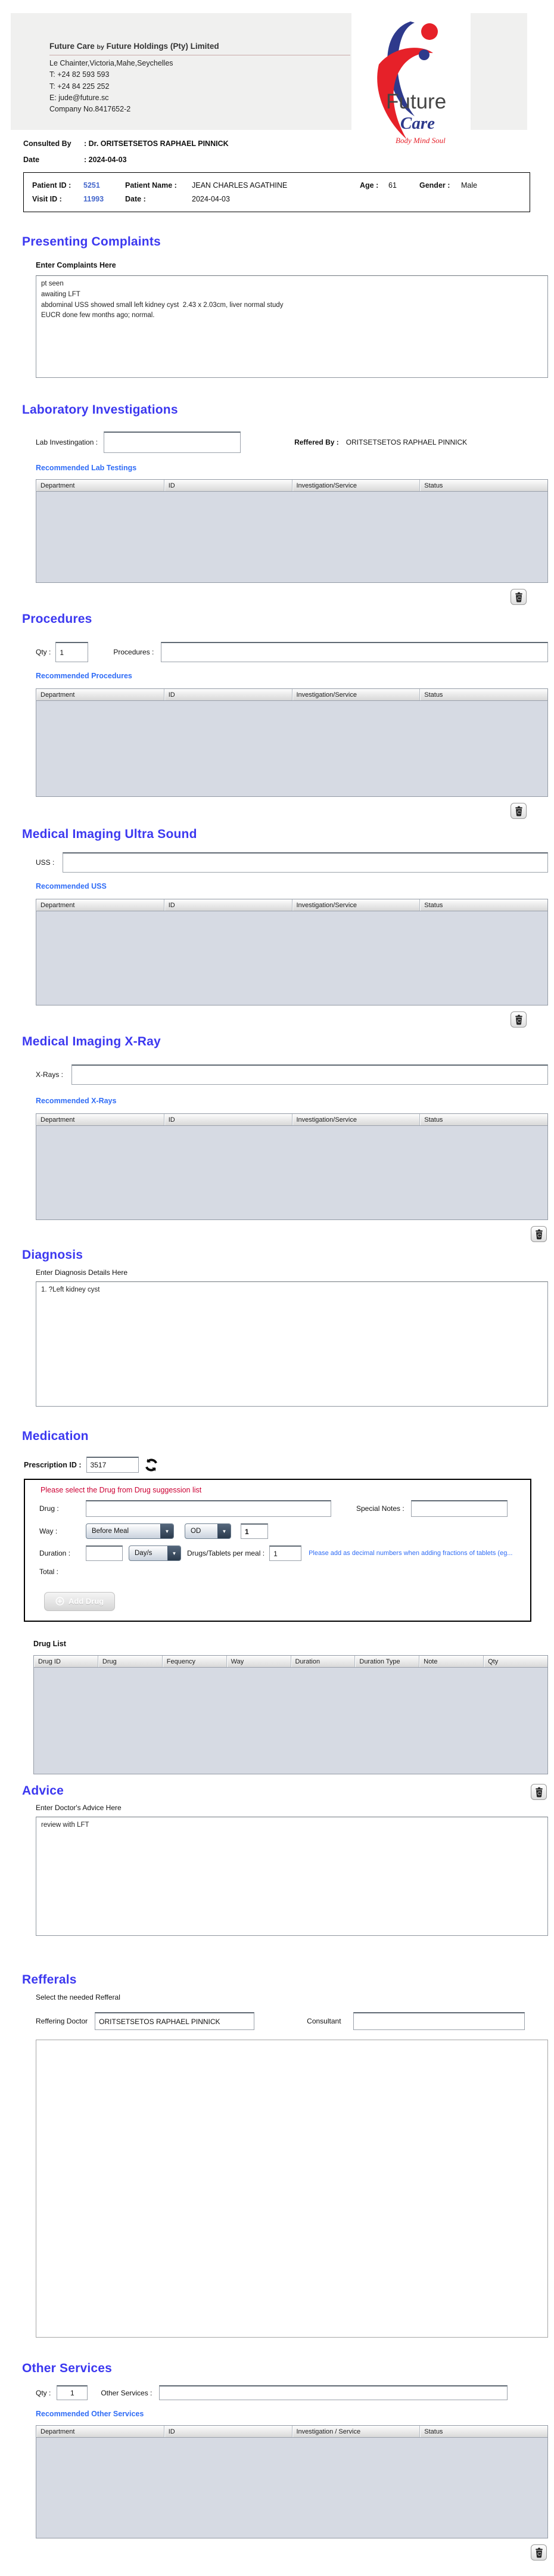  Describe the element at coordinates (90, 2414) in the screenshot. I see `recommended-other-services-label: Recommended Other Services` at that location.